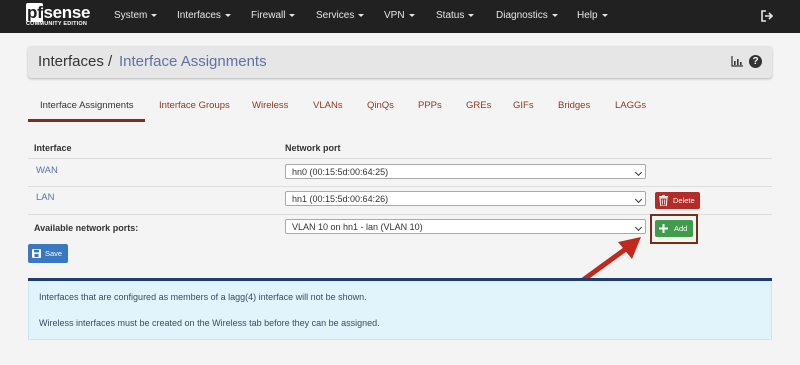 The height and width of the screenshot is (365, 800). What do you see at coordinates (313, 148) in the screenshot?
I see `column-header-network-port: Network port` at bounding box center [313, 148].